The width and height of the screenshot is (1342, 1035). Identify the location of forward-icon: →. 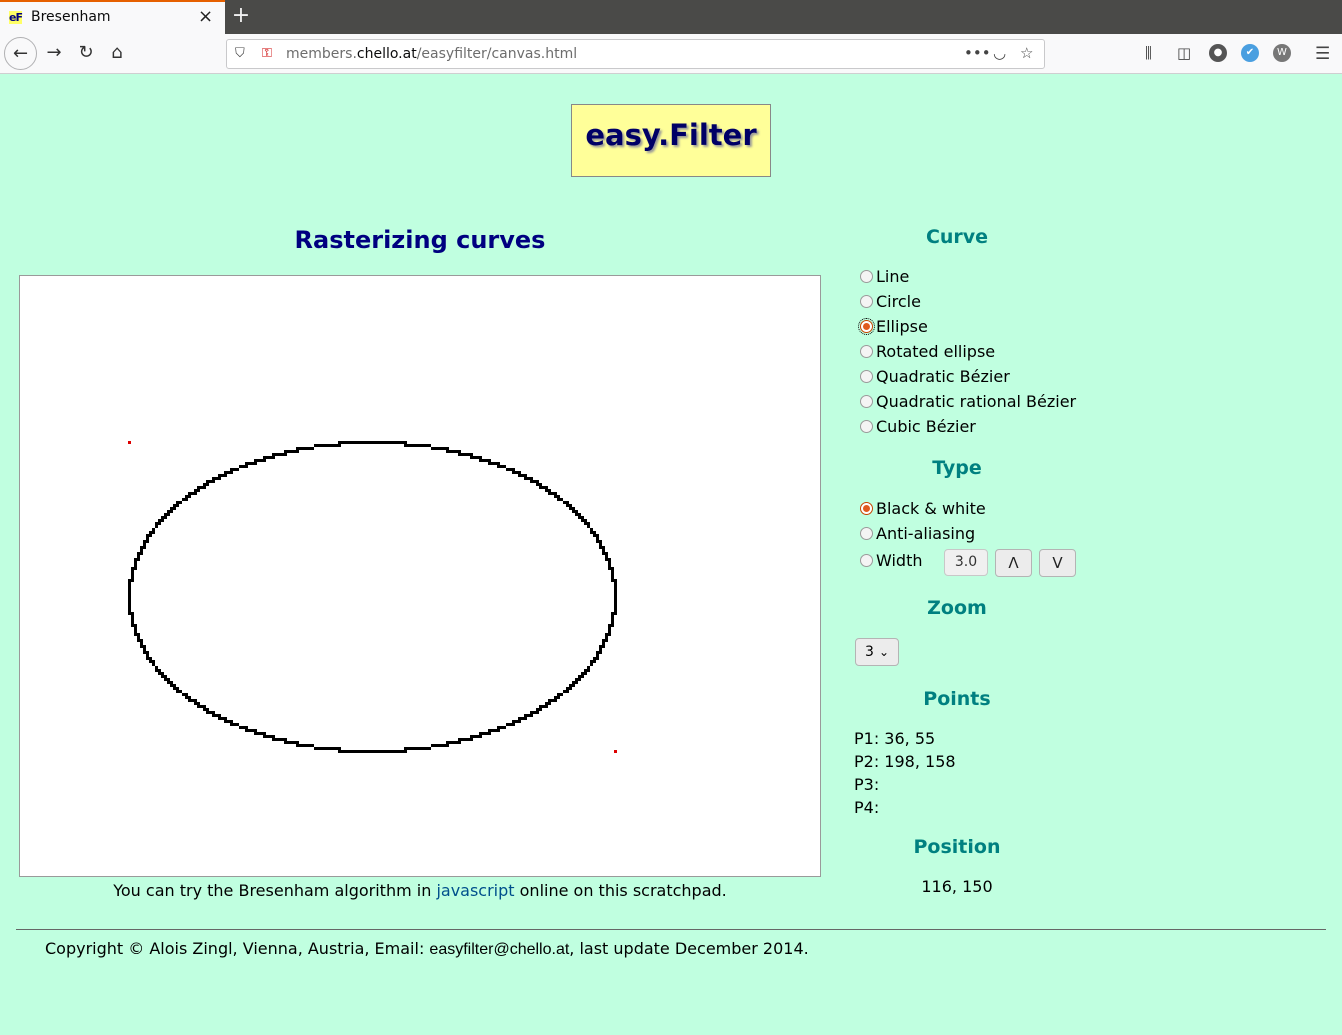
(54, 53).